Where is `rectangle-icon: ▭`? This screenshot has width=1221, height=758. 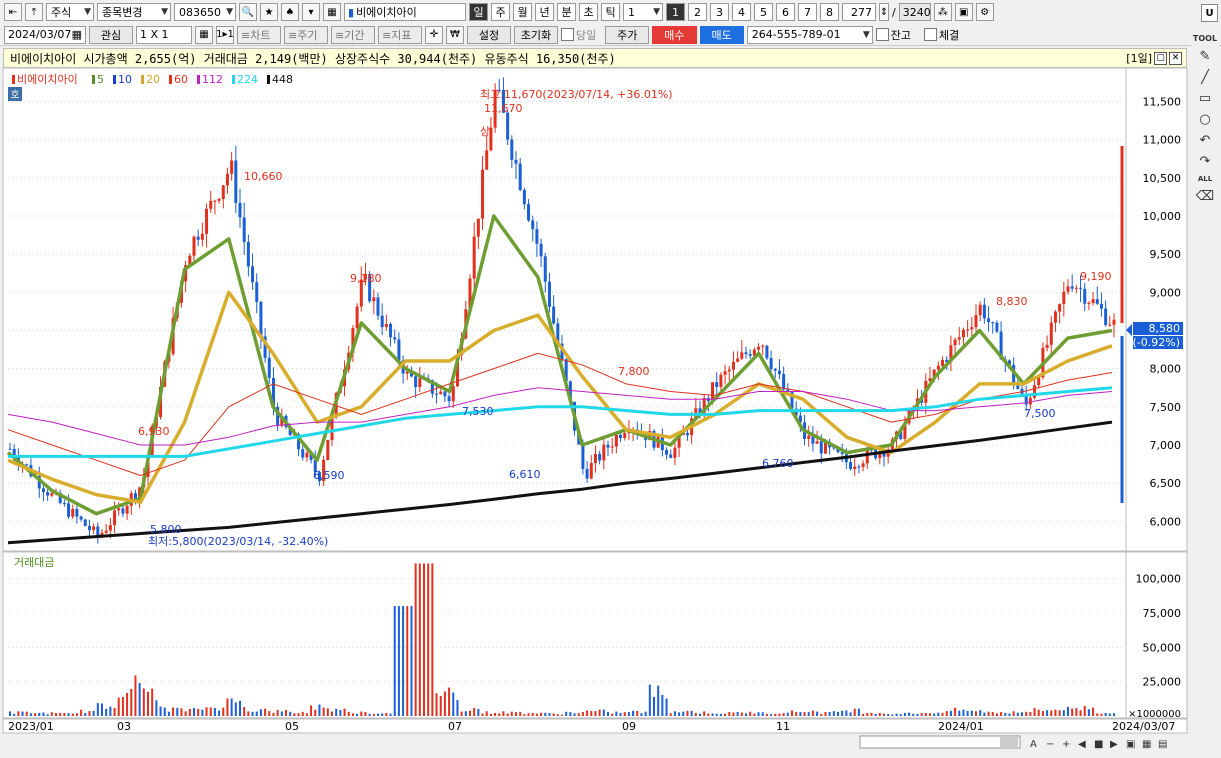 rectangle-icon: ▭ is located at coordinates (1205, 98).